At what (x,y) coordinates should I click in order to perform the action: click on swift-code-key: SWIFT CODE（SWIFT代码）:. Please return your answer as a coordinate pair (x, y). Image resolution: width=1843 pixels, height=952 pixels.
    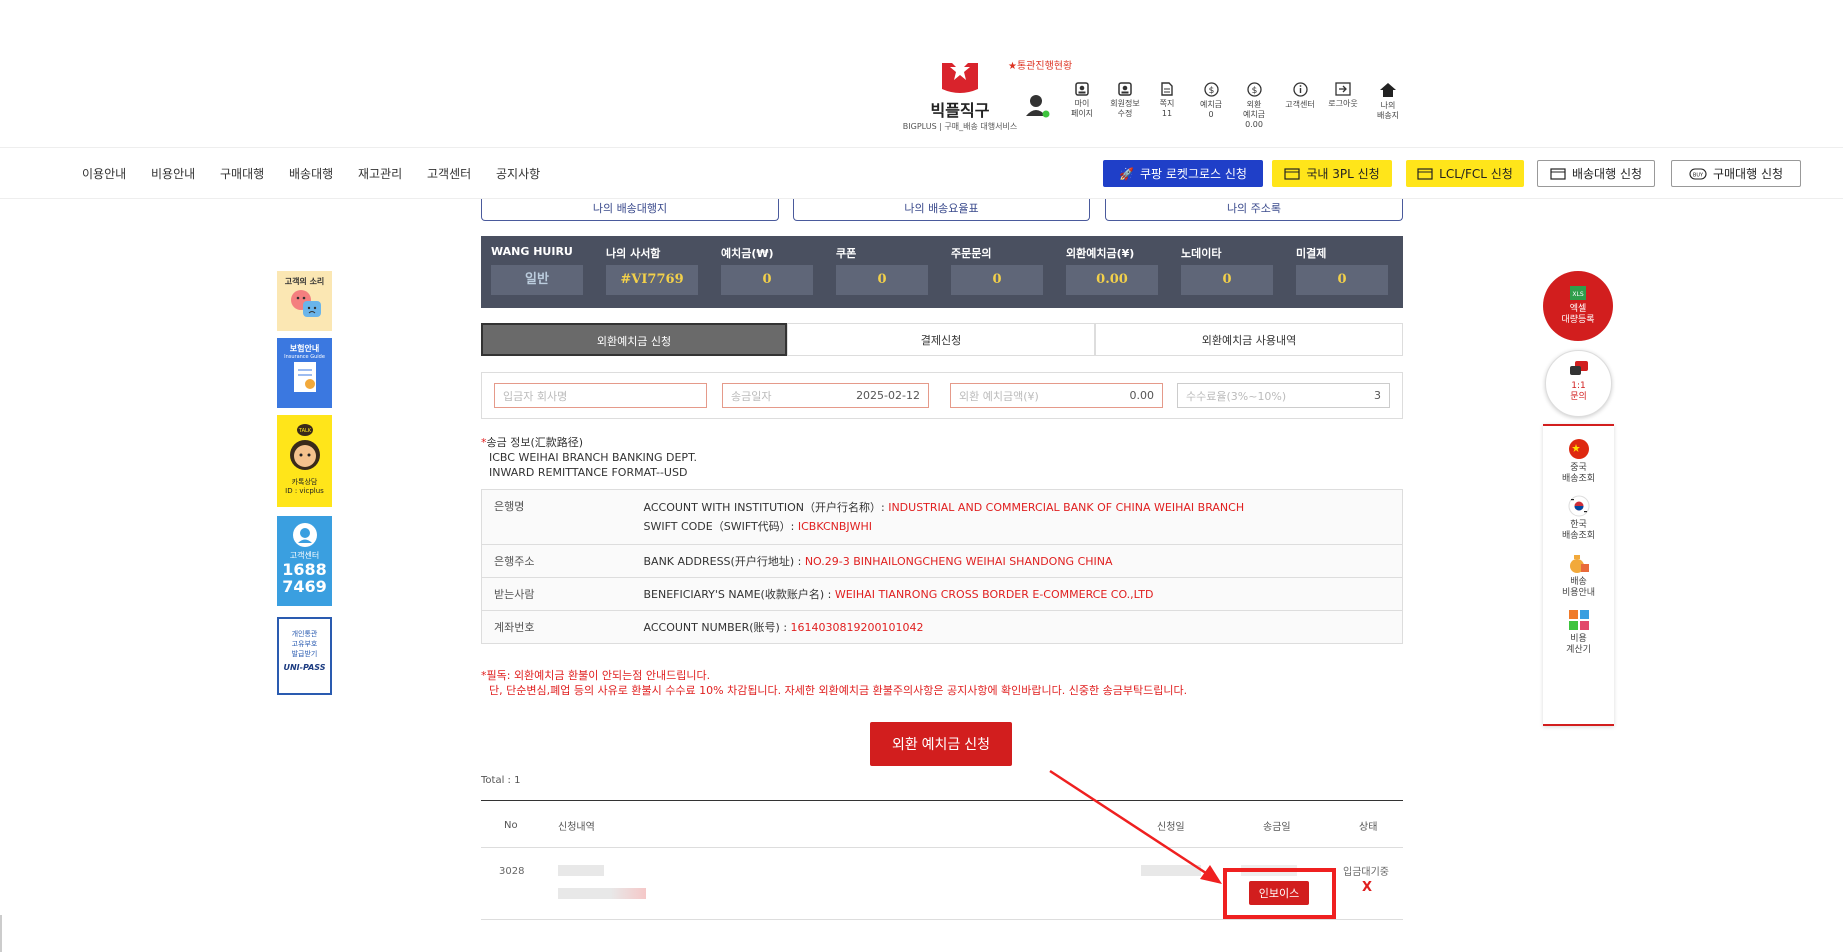
    Looking at the image, I should click on (720, 526).